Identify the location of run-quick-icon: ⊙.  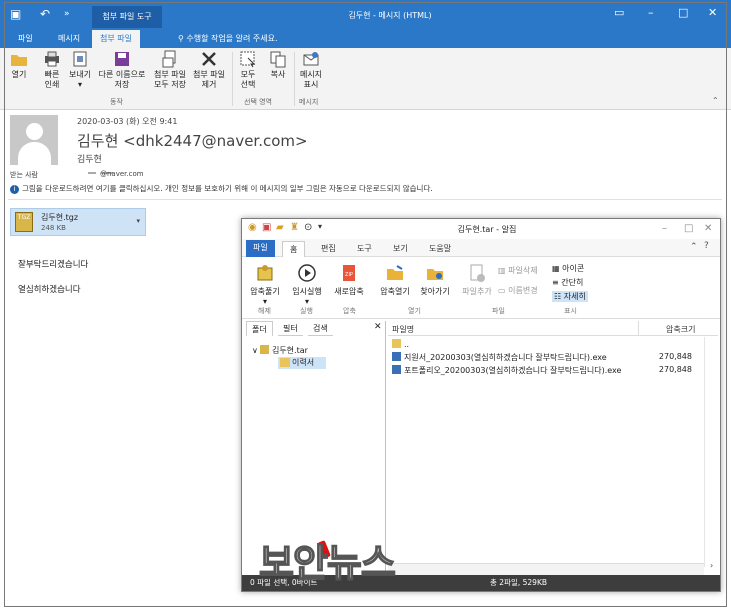
(308, 227).